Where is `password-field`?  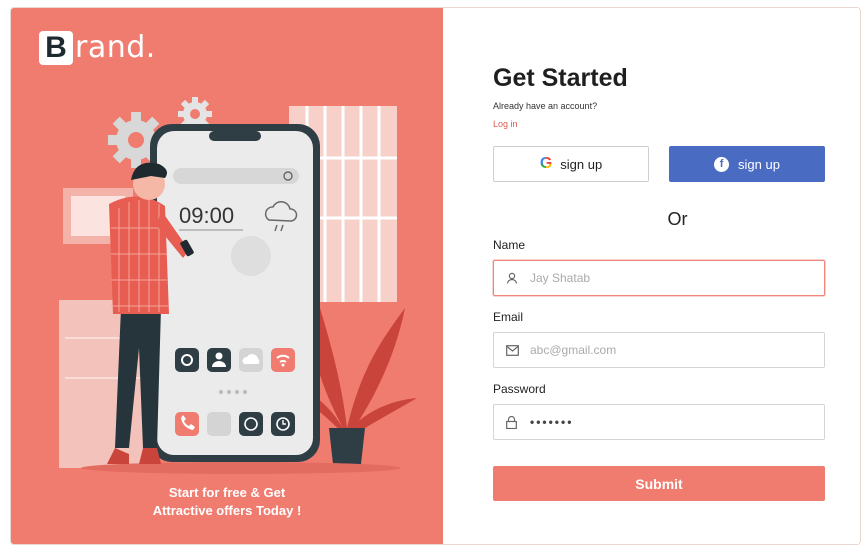 password-field is located at coordinates (659, 422).